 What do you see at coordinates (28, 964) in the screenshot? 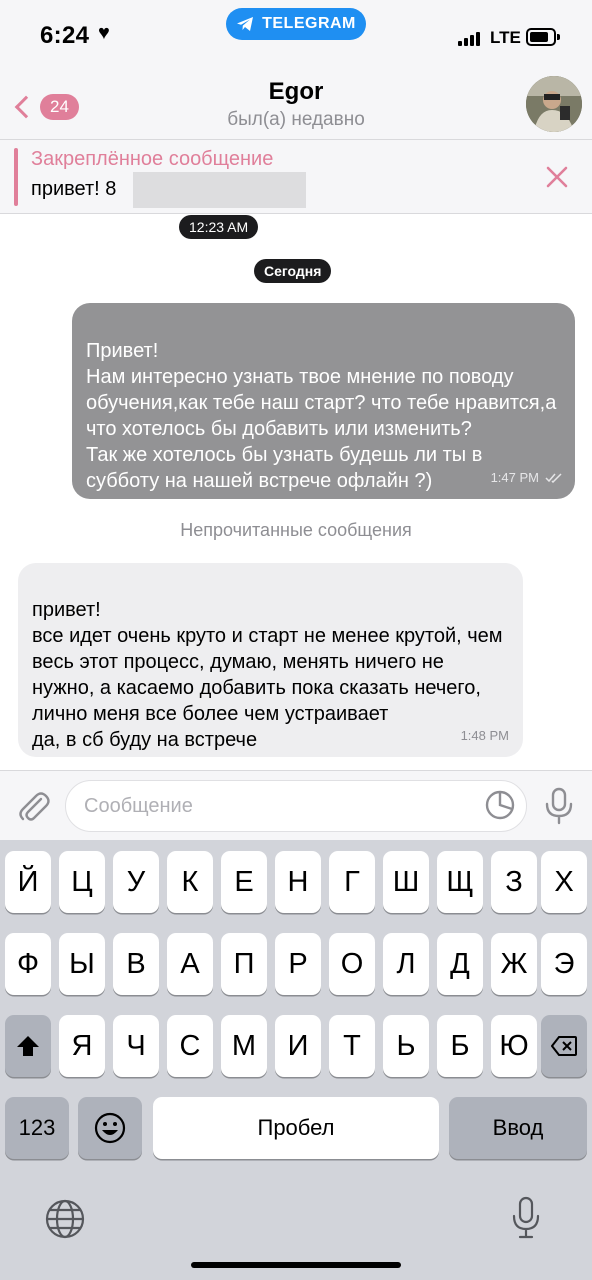
I see `key-ф: Ф` at bounding box center [28, 964].